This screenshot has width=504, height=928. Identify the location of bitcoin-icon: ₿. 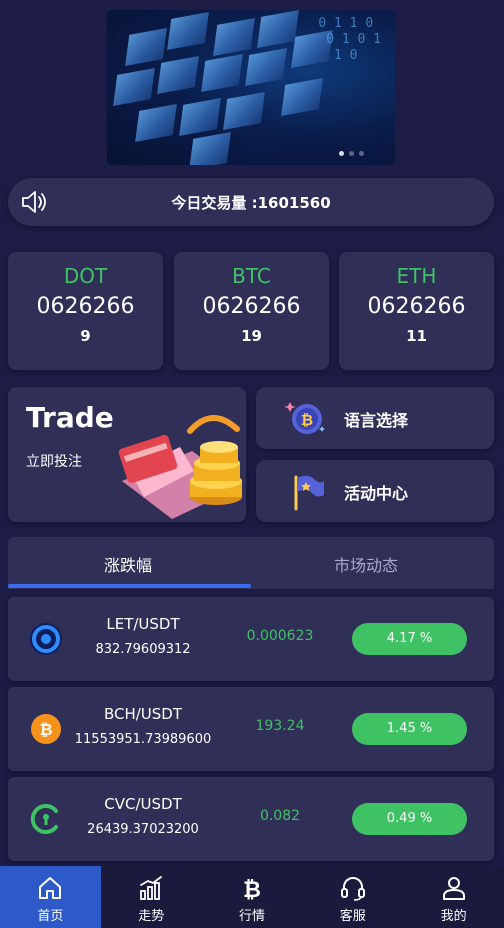
(252, 889).